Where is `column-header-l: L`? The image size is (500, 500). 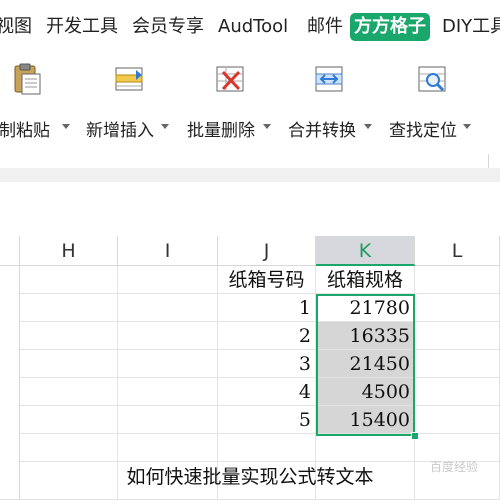 column-header-l: L is located at coordinates (457, 251).